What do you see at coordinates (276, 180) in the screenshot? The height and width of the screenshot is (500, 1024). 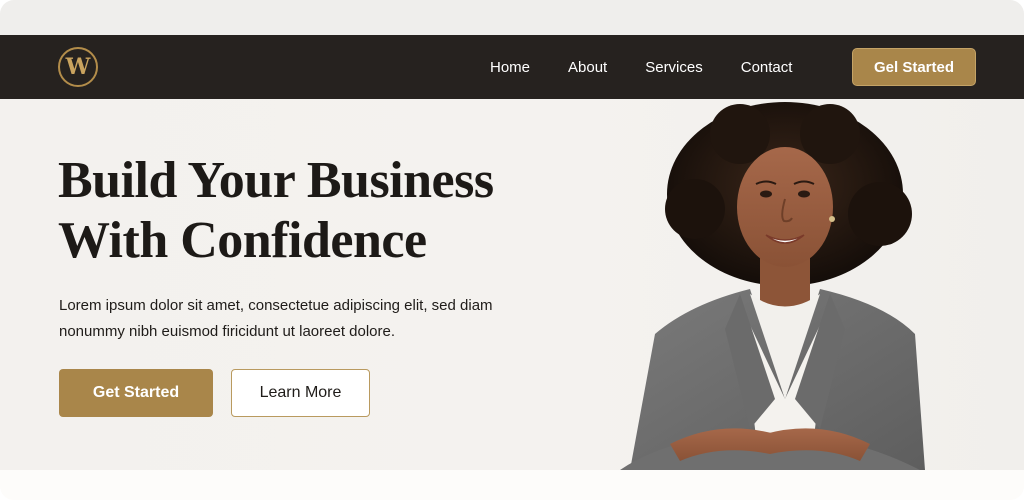 I see `hero-headline-line1: Build Your Business` at bounding box center [276, 180].